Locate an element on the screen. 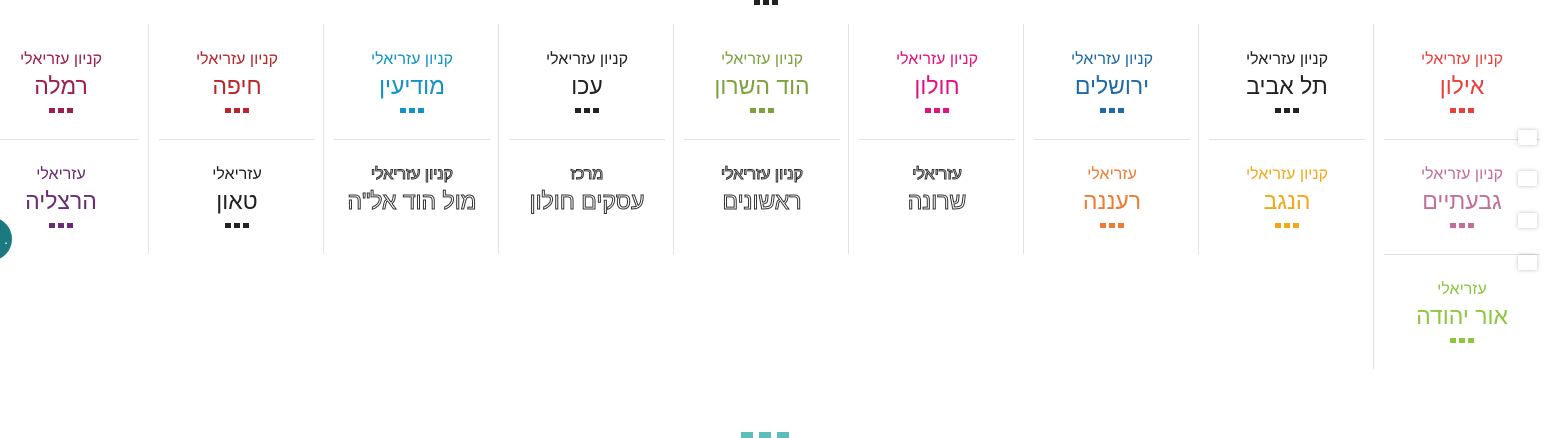 The height and width of the screenshot is (438, 1549). mall-name: חיפה is located at coordinates (237, 86).